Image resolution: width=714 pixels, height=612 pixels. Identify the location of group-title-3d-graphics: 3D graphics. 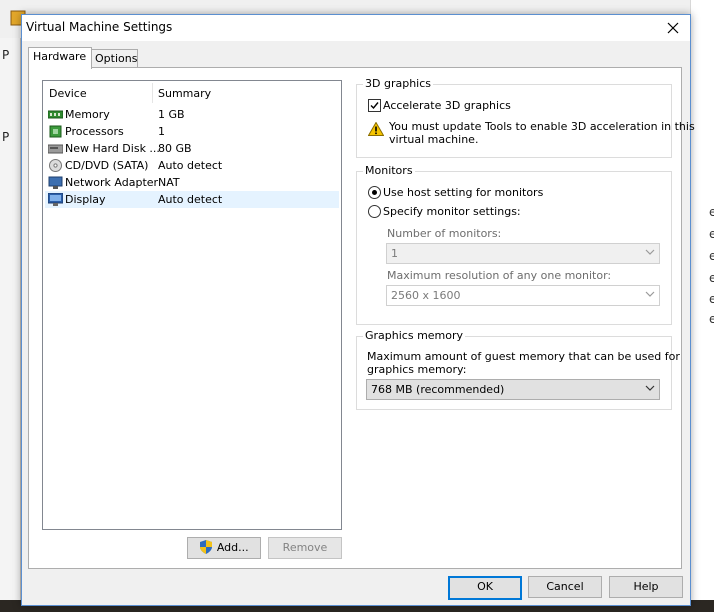
(398, 83).